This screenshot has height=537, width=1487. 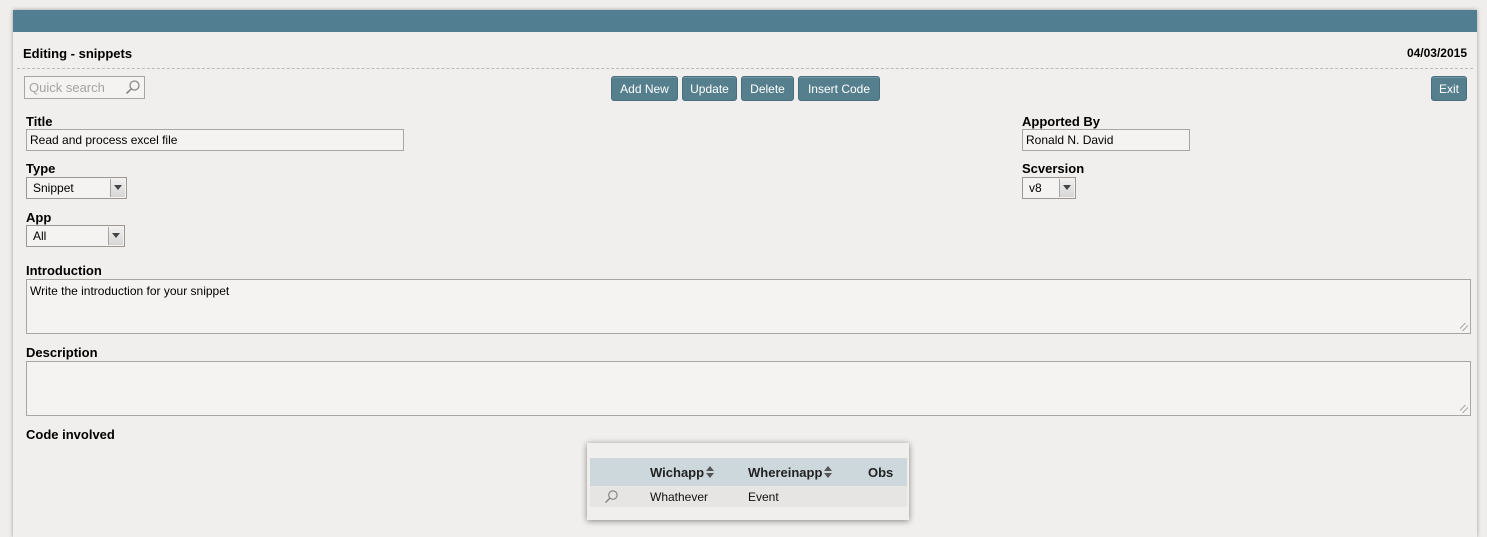 What do you see at coordinates (679, 497) in the screenshot?
I see `cell-wichapp: Whathever` at bounding box center [679, 497].